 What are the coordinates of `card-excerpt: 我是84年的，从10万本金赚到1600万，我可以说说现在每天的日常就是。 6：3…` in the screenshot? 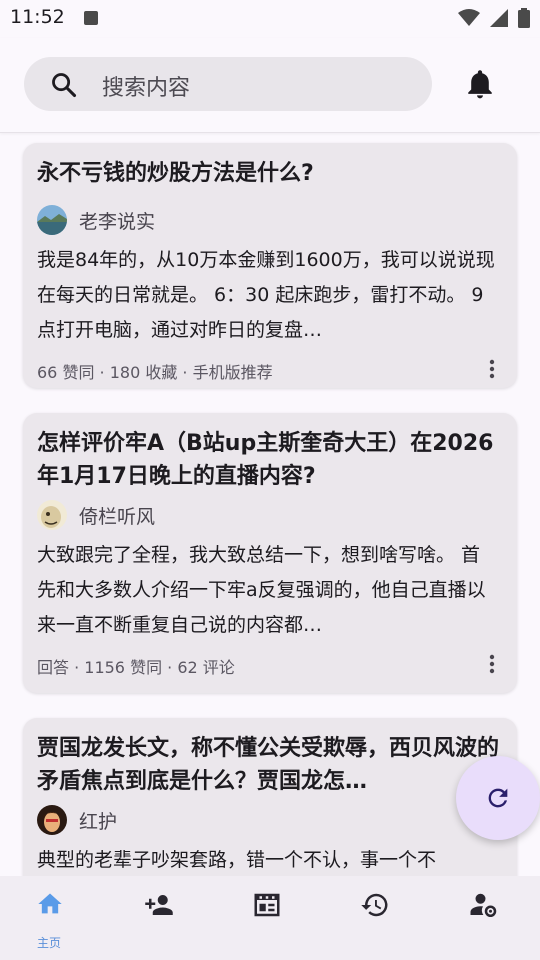 It's located at (266, 295).